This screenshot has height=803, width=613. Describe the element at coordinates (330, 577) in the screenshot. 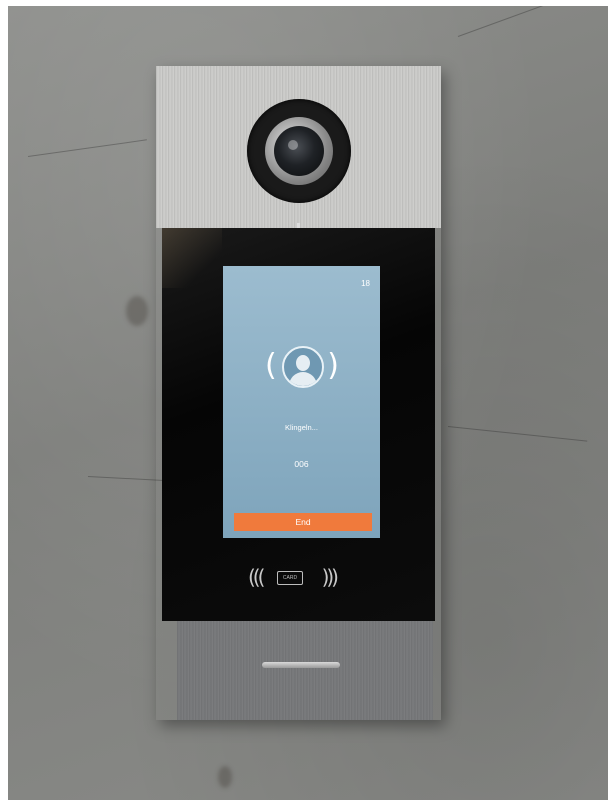

I see `nfc-wave-right-icon: )))` at that location.